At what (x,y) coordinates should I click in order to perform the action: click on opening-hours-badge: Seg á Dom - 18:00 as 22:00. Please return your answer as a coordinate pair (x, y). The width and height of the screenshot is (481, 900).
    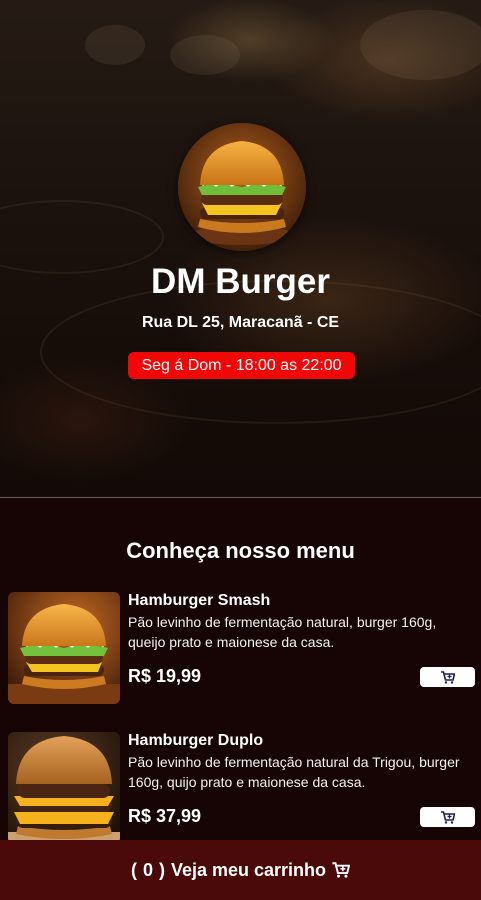
    Looking at the image, I should click on (241, 365).